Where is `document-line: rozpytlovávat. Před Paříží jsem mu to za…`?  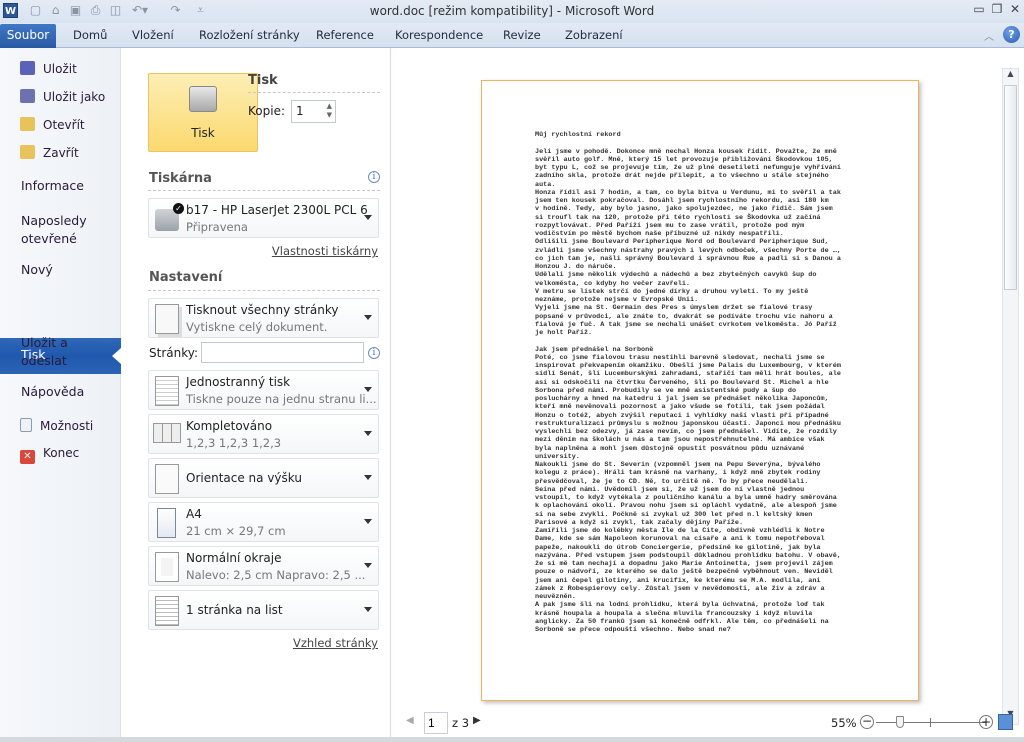
document-line: rozpytlovávat. Před Paříží jsem mu to za… is located at coordinates (670, 225).